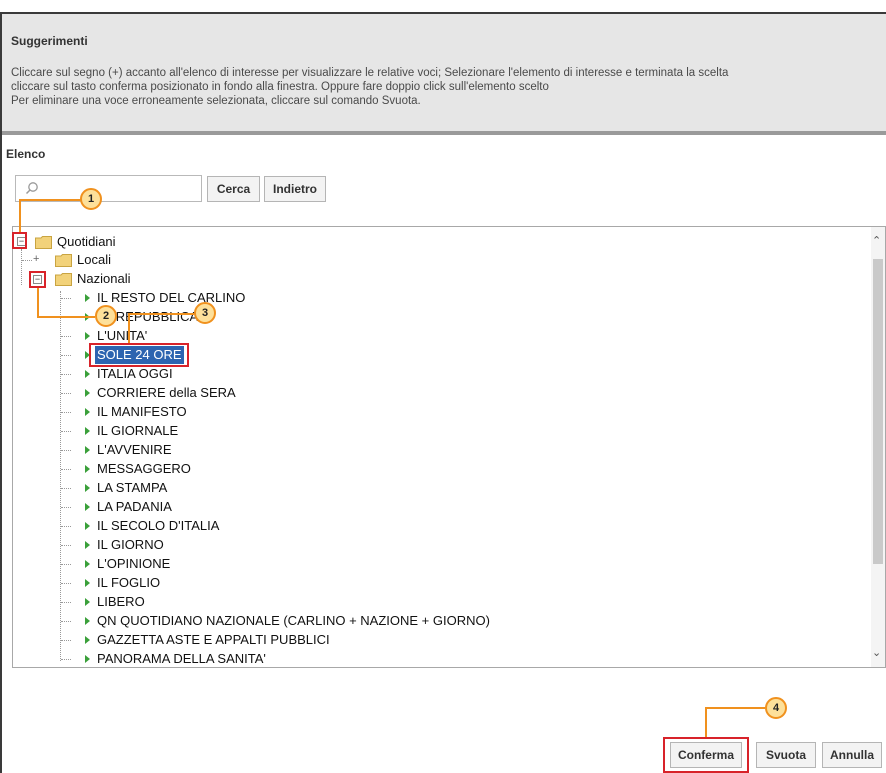 Image resolution: width=886 pixels, height=773 pixels. I want to click on callout-marker: 4, so click(776, 708).